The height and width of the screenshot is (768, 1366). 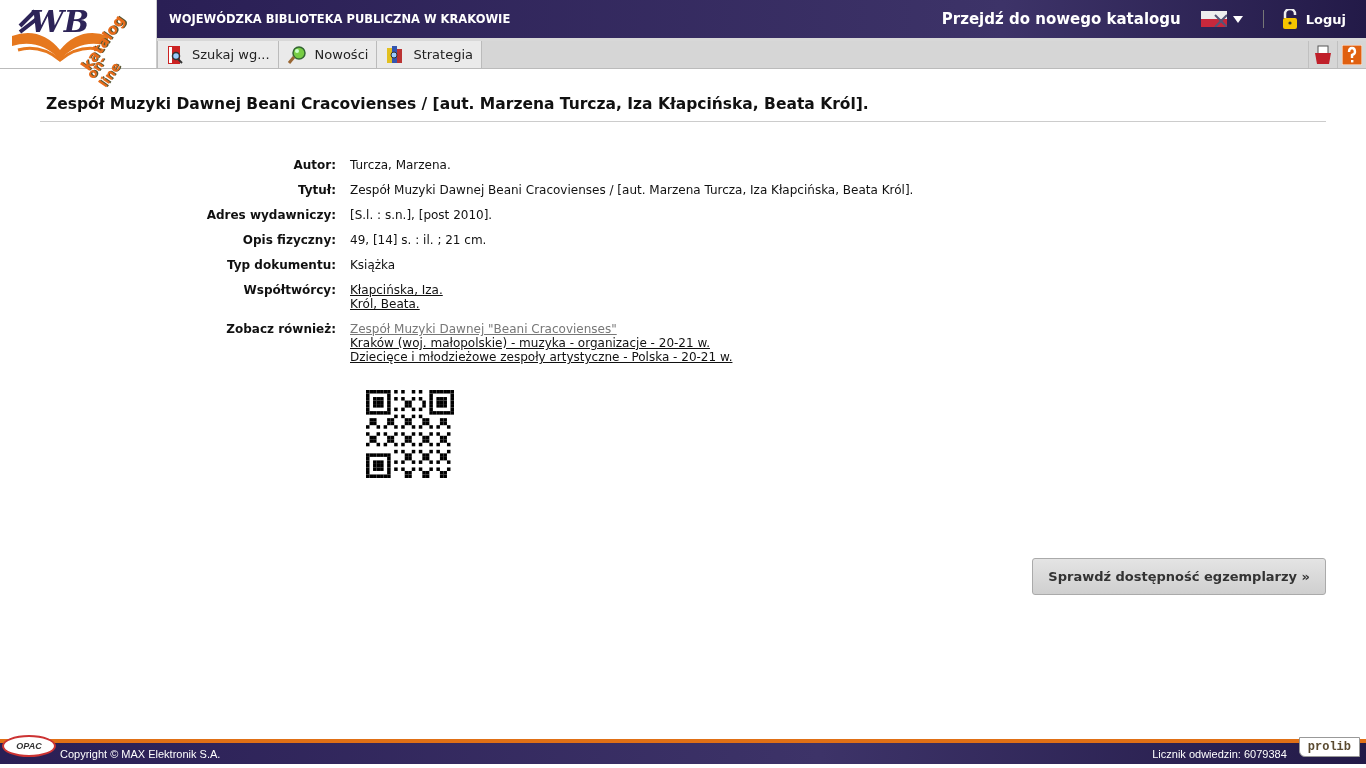 I want to click on field-label: Zobacz również:, so click(x=280, y=330).